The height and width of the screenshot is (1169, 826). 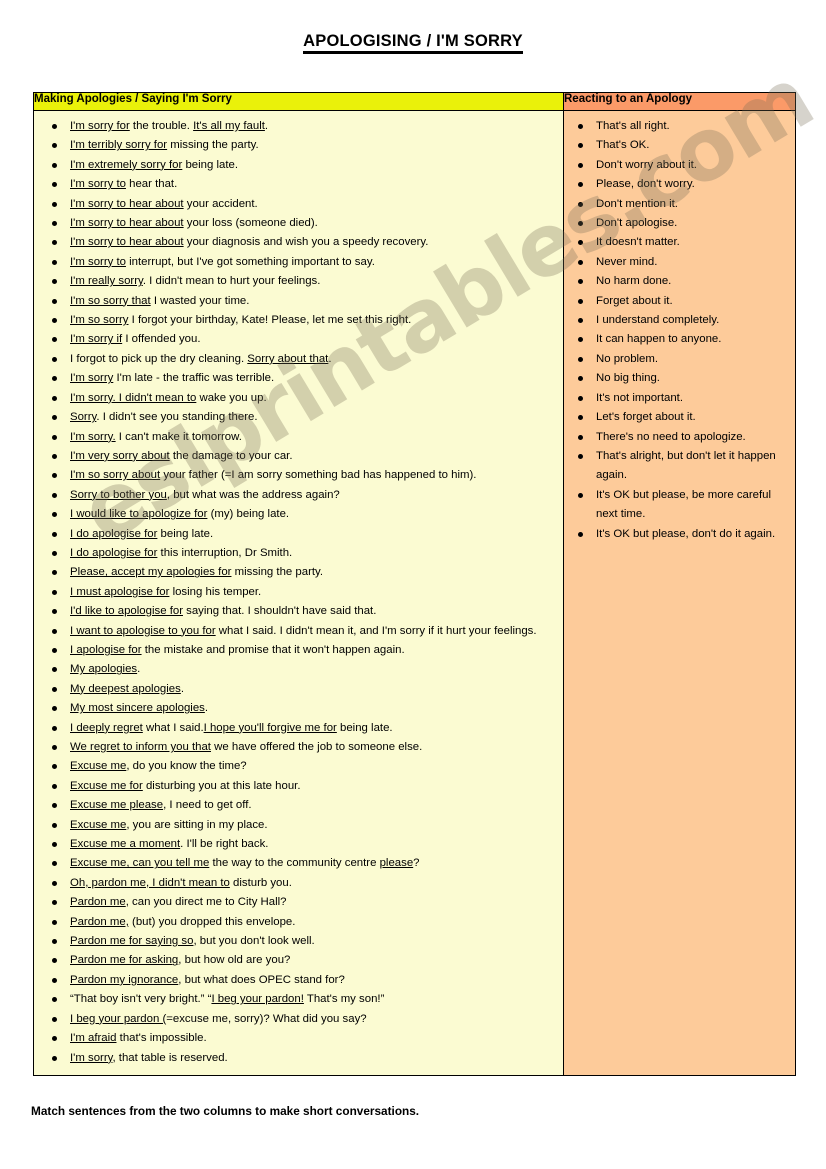 What do you see at coordinates (221, 785) in the screenshot?
I see `phrase-plain: disturbing you at this late hour.` at bounding box center [221, 785].